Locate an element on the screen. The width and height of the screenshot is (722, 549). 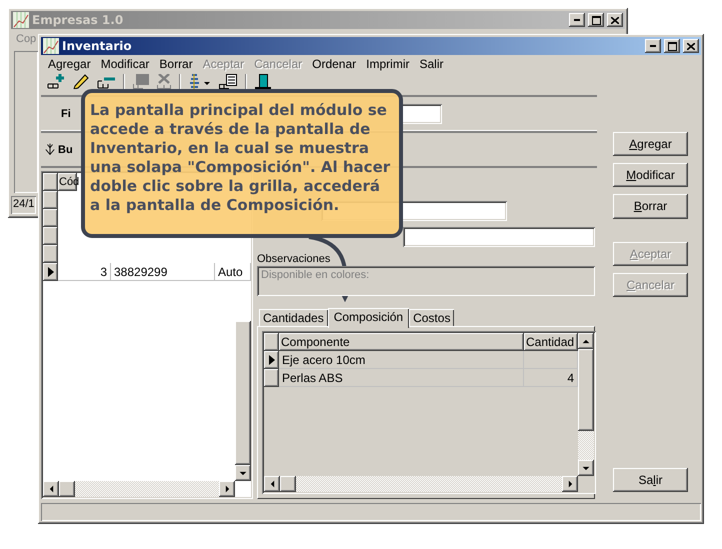
scroll-up-icon is located at coordinates (586, 341).